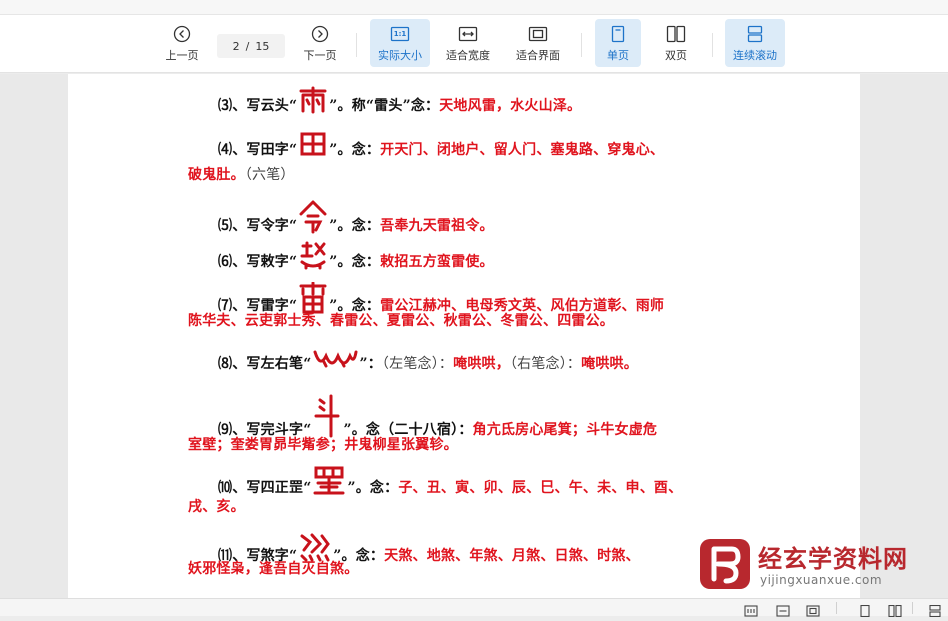 The height and width of the screenshot is (621, 948). Describe the element at coordinates (216, 507) in the screenshot. I see `text-line: 戌、亥。` at that location.